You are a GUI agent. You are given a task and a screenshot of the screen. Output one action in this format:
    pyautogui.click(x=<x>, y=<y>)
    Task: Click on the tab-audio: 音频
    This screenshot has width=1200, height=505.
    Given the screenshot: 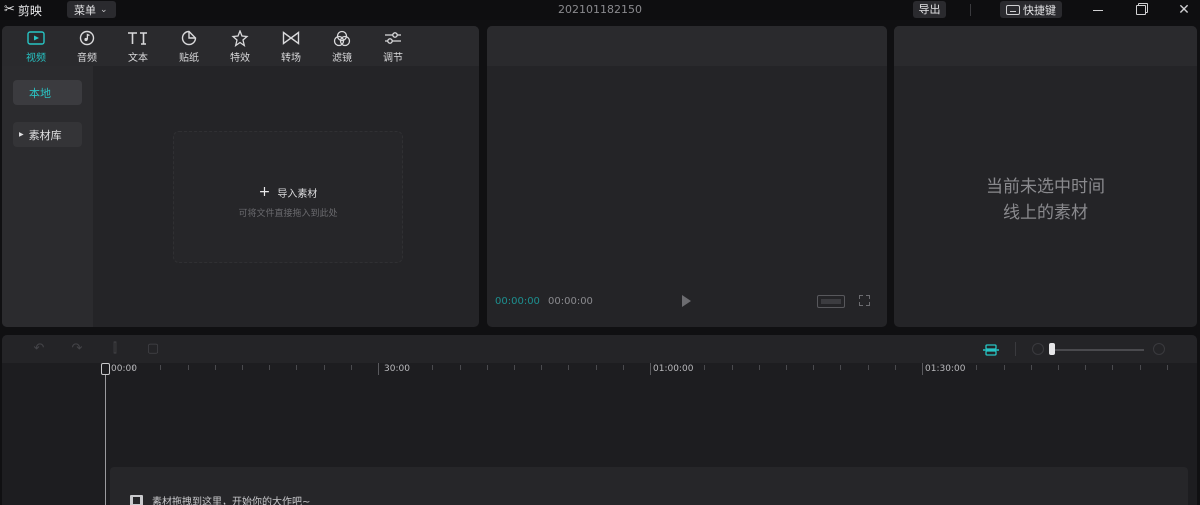 What is the action you would take?
    pyautogui.click(x=87, y=47)
    